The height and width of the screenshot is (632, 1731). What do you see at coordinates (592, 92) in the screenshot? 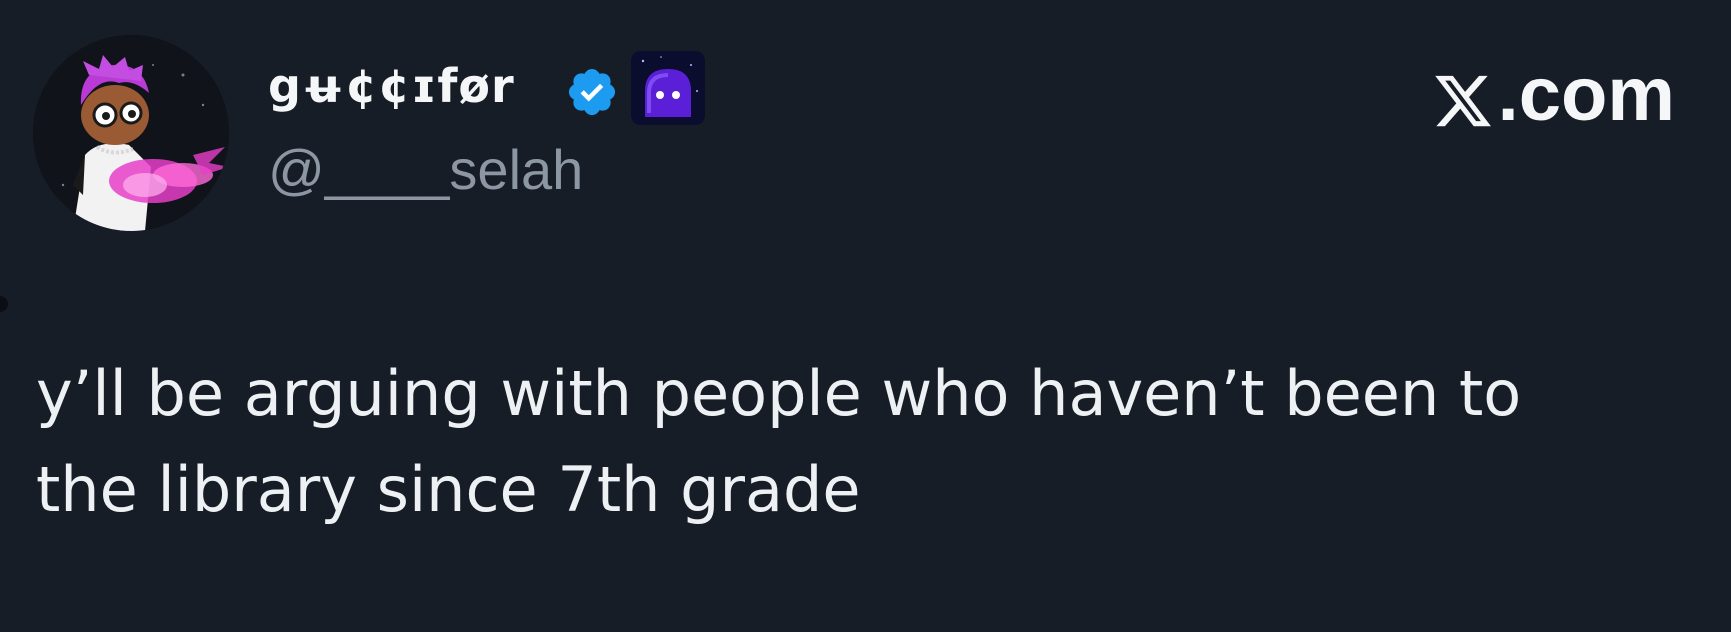
I see `verified-badge-icon` at bounding box center [592, 92].